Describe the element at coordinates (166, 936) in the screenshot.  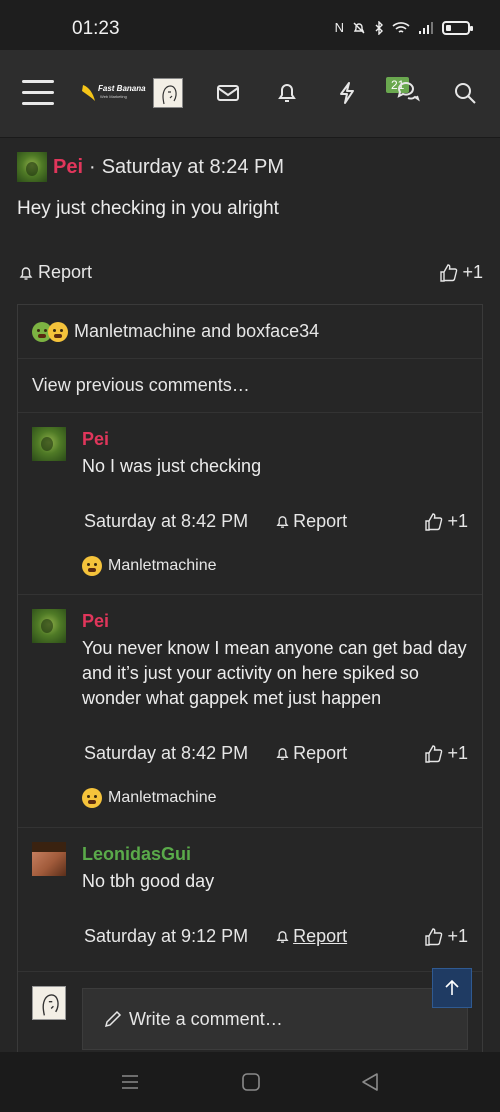
I see `comment-date: Saturday at 9:12 PM` at that location.